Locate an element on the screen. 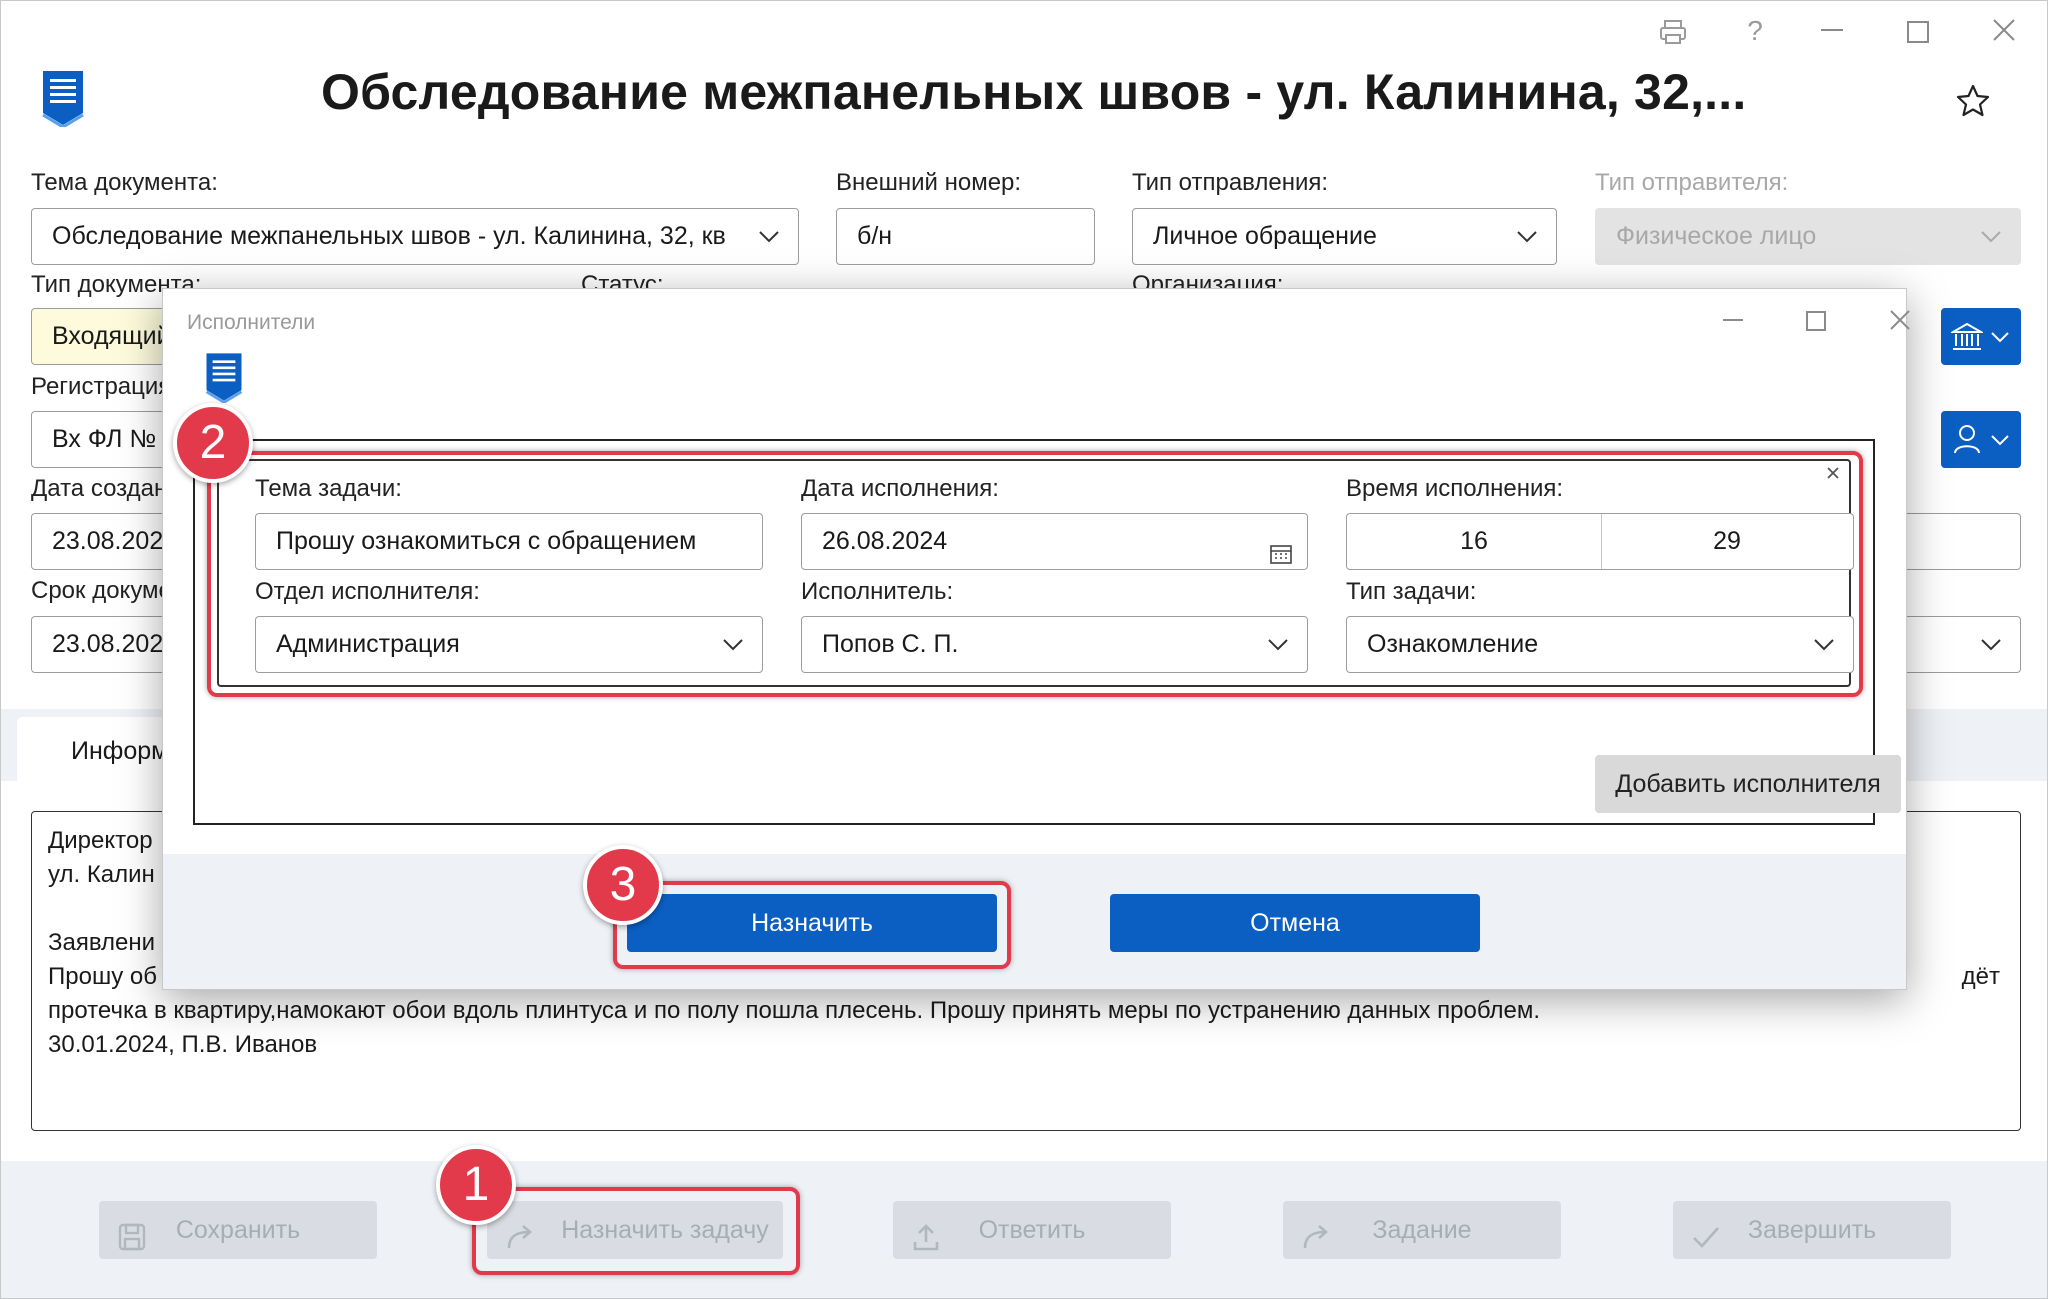 The width and height of the screenshot is (2048, 1299). dialog-title: Исполнители is located at coordinates (251, 322).